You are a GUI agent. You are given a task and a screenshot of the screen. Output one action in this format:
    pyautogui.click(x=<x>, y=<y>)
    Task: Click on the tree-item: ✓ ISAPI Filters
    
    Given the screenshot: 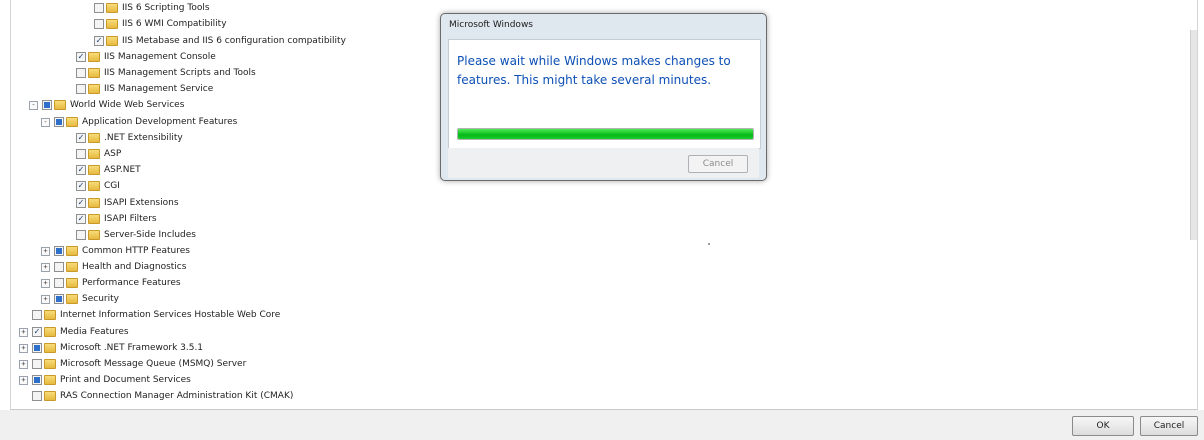 What is the action you would take?
    pyautogui.click(x=110, y=219)
    